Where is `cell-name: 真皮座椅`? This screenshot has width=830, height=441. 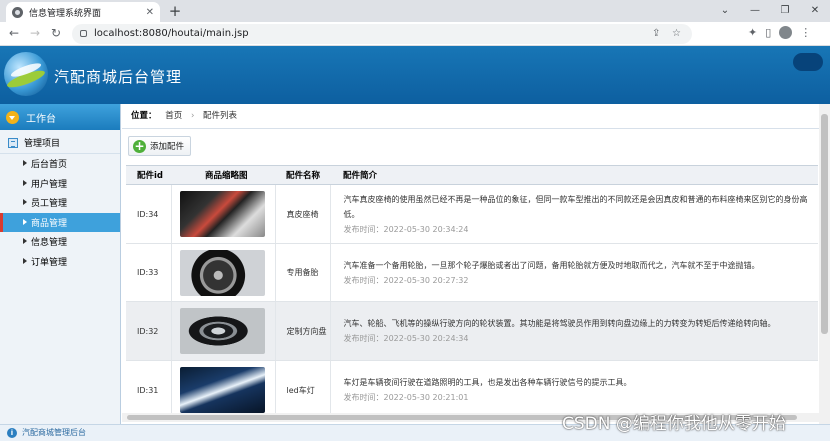 cell-name: 真皮座椅 is located at coordinates (303, 214).